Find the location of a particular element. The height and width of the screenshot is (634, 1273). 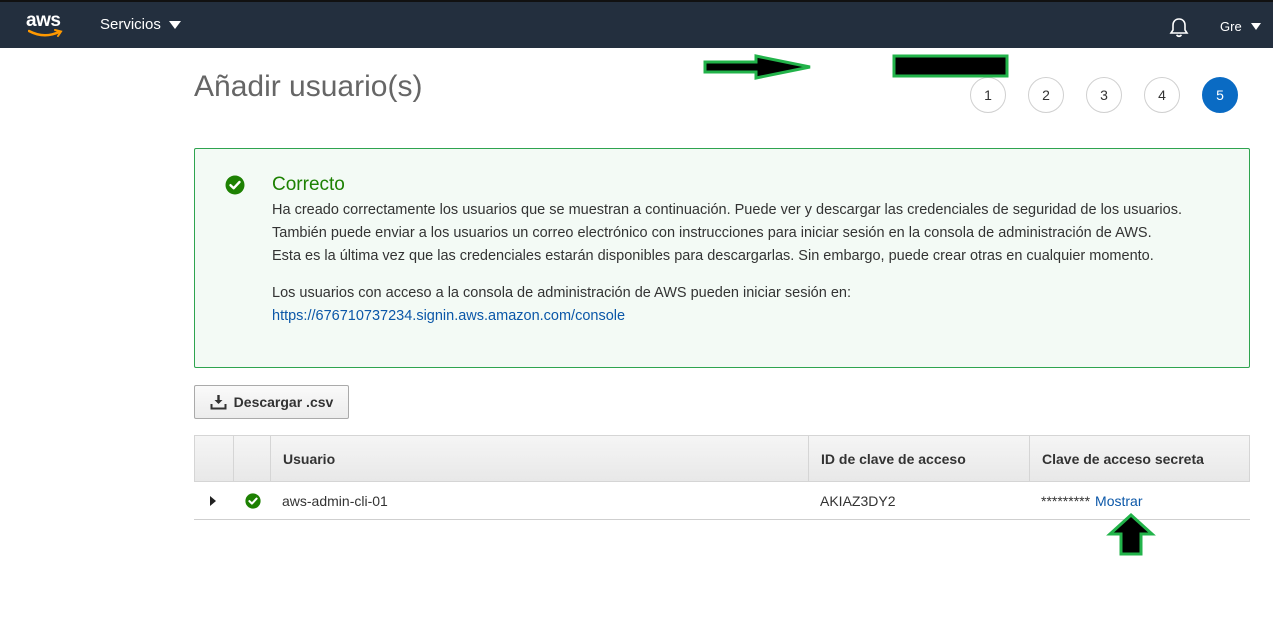

step-4: 4 is located at coordinates (1162, 95).